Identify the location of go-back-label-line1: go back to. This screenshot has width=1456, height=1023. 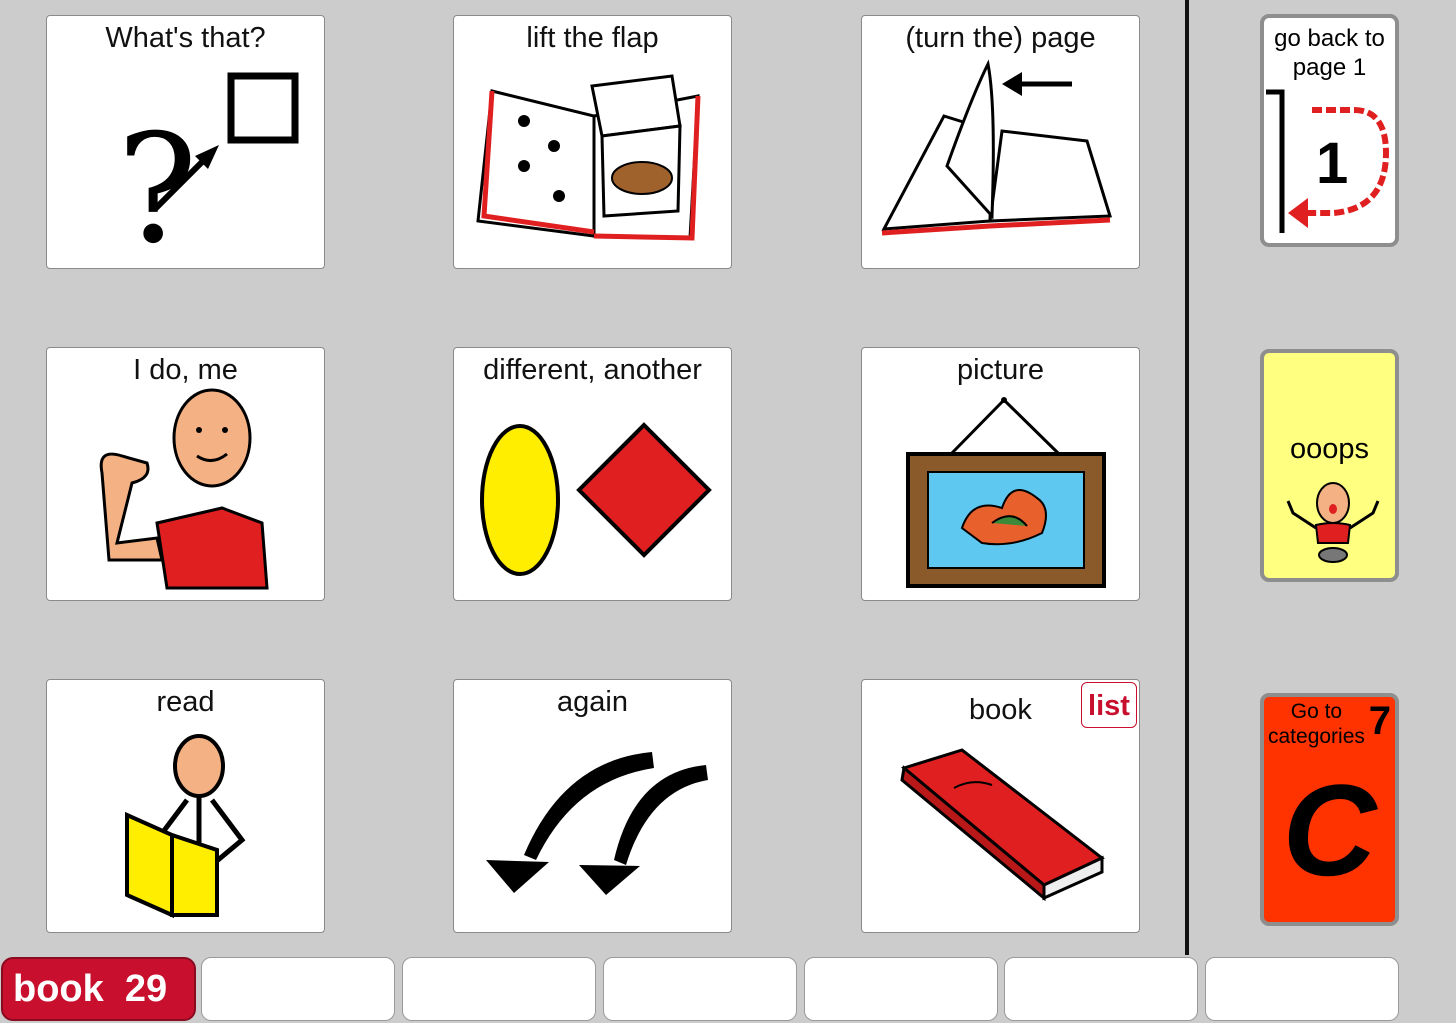
(1329, 38).